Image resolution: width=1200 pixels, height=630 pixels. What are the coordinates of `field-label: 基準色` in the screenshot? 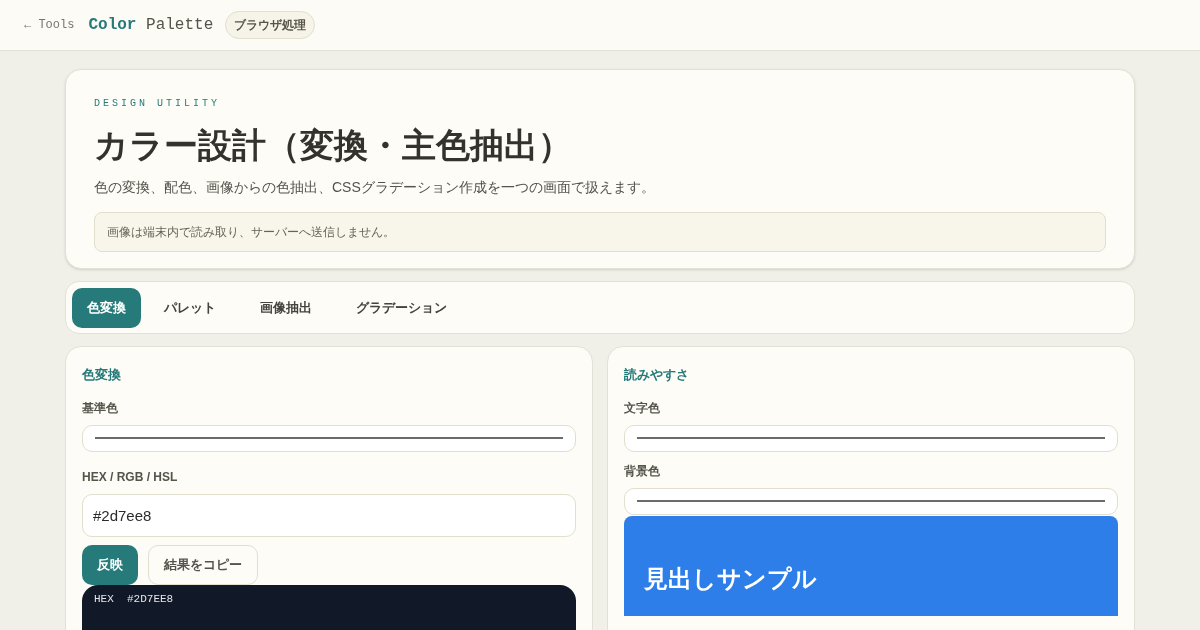 It's located at (100, 408).